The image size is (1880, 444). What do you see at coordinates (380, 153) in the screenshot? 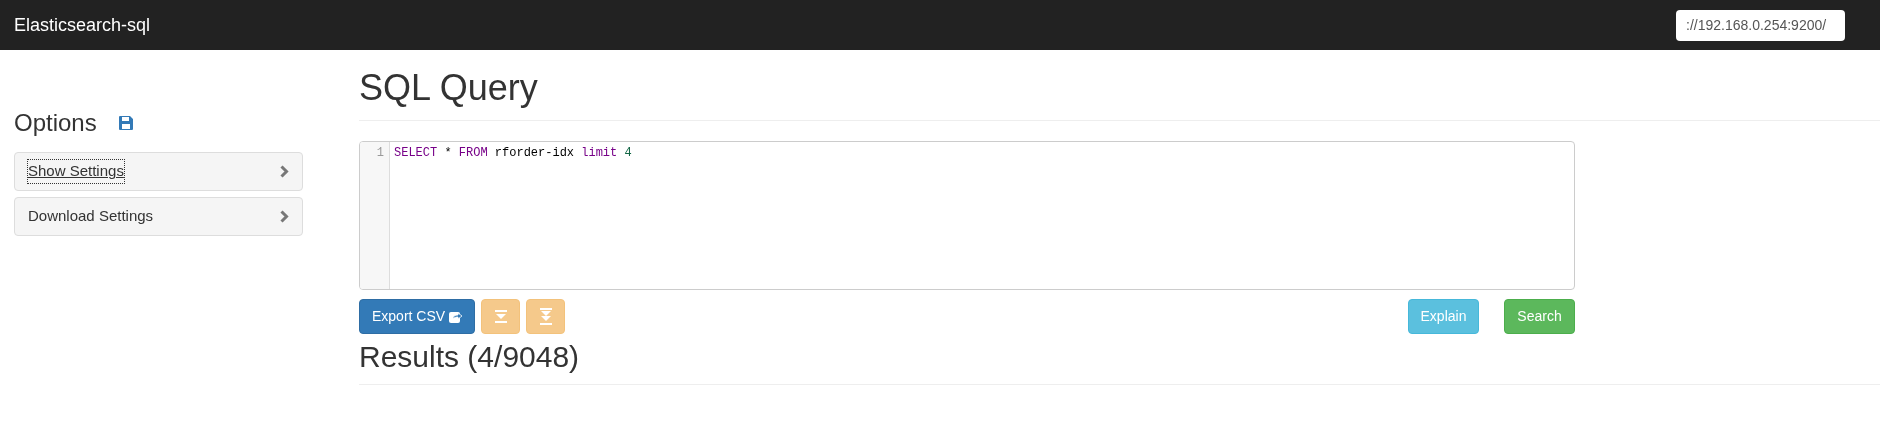
I see `line-number: 1` at bounding box center [380, 153].